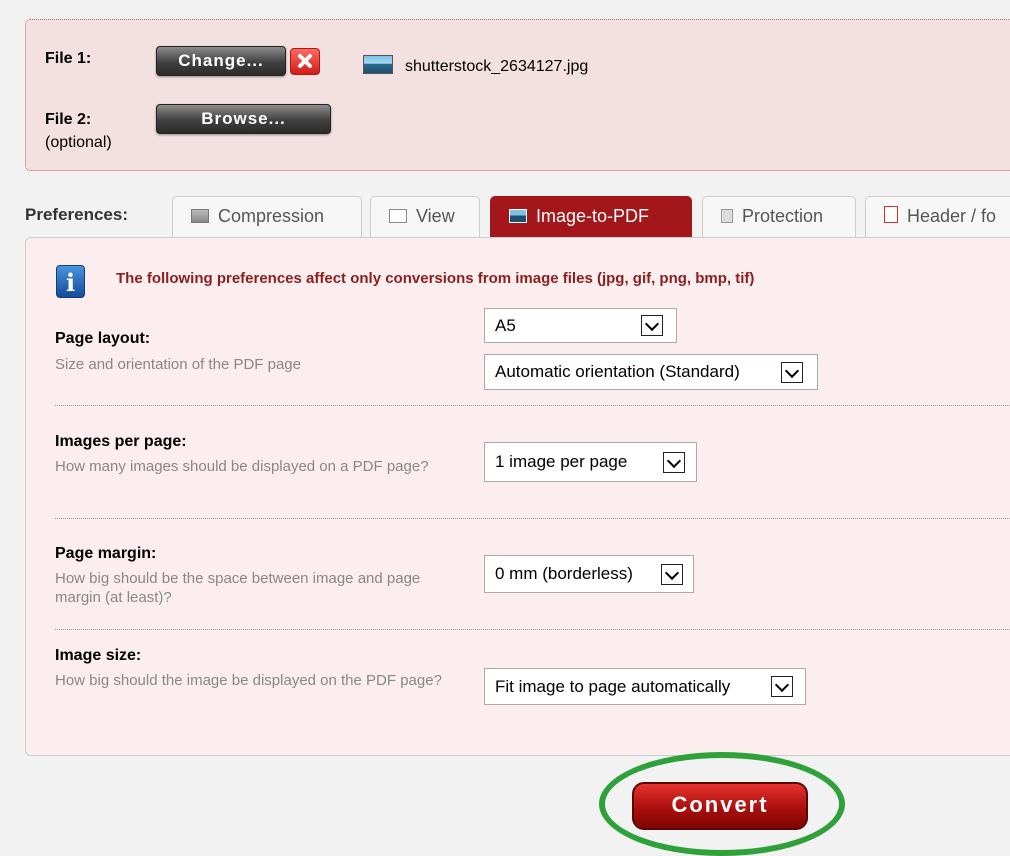  Describe the element at coordinates (564, 573) in the screenshot. I see `page-margin-value: 0 mm (borderless)` at that location.